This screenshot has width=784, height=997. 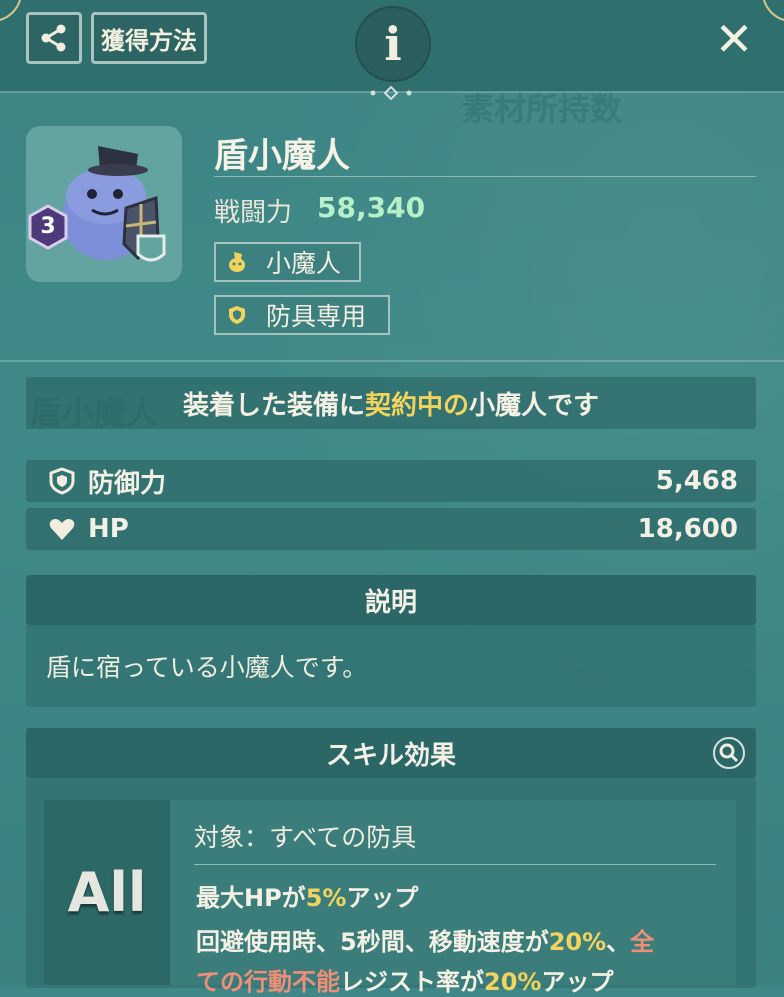 I want to click on level-value: 3, so click(x=48, y=226).